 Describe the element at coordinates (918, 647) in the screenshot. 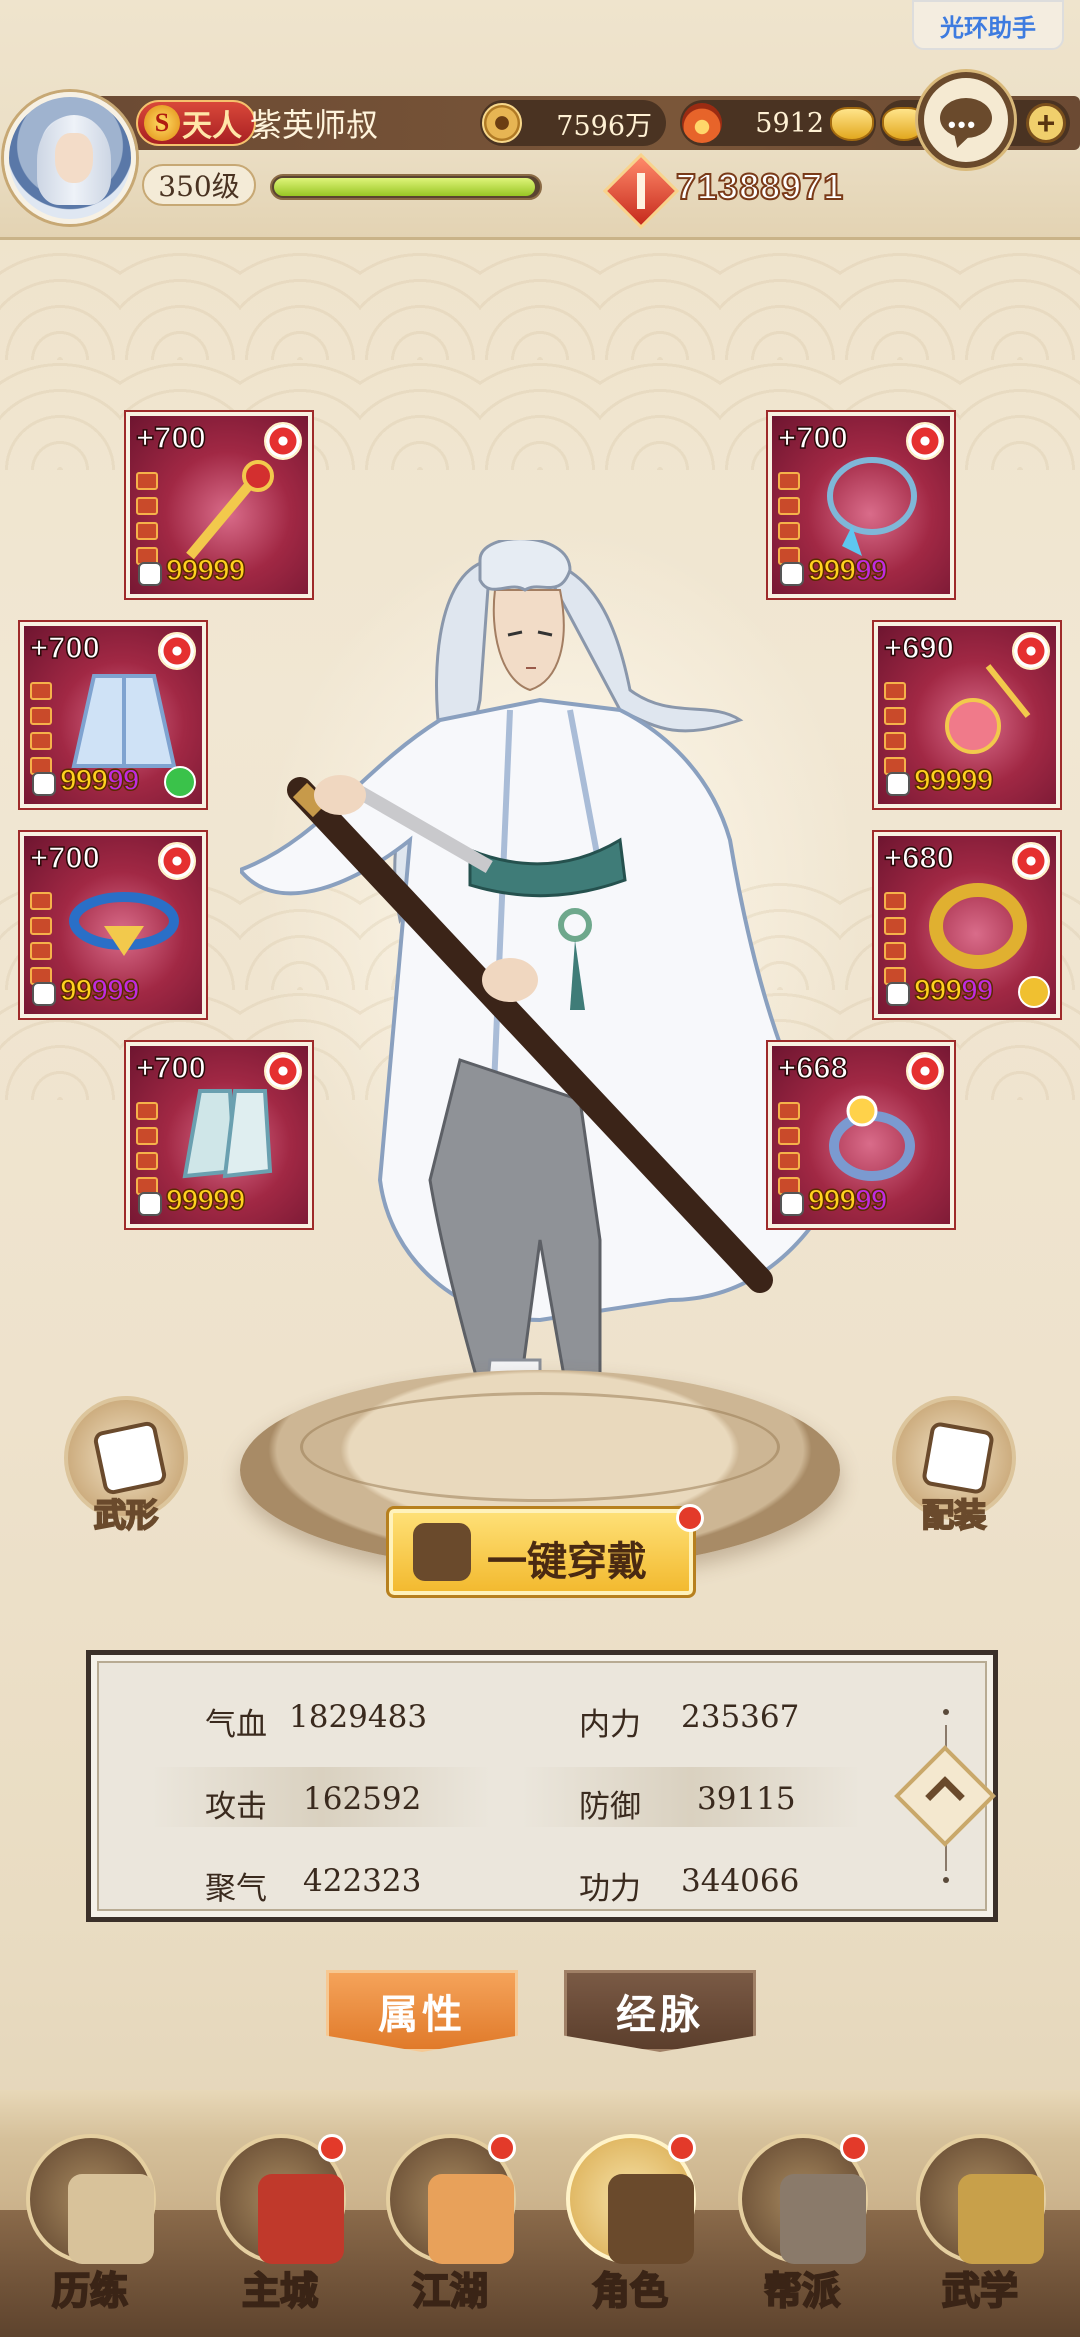

I see `enhance-level: +690` at that location.